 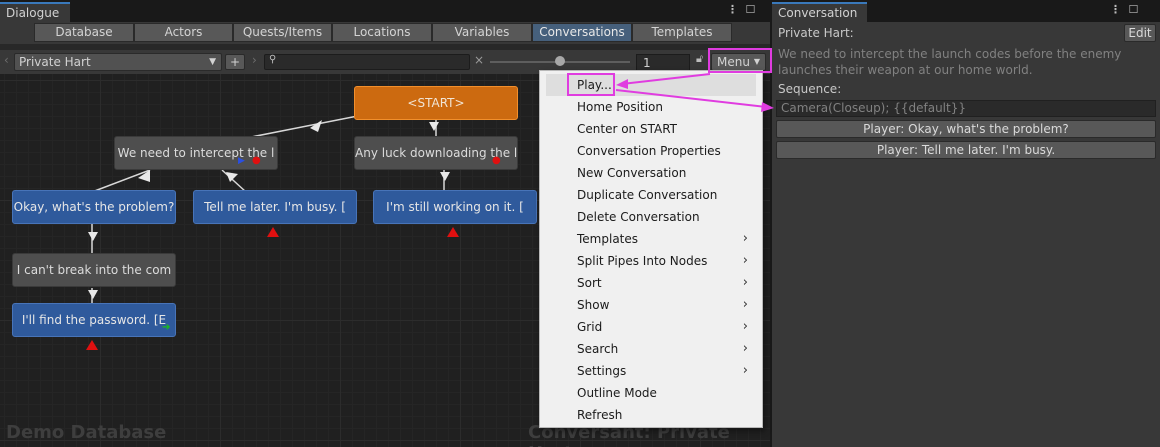 I want to click on speaker-label: Private Hart:, so click(x=816, y=33).